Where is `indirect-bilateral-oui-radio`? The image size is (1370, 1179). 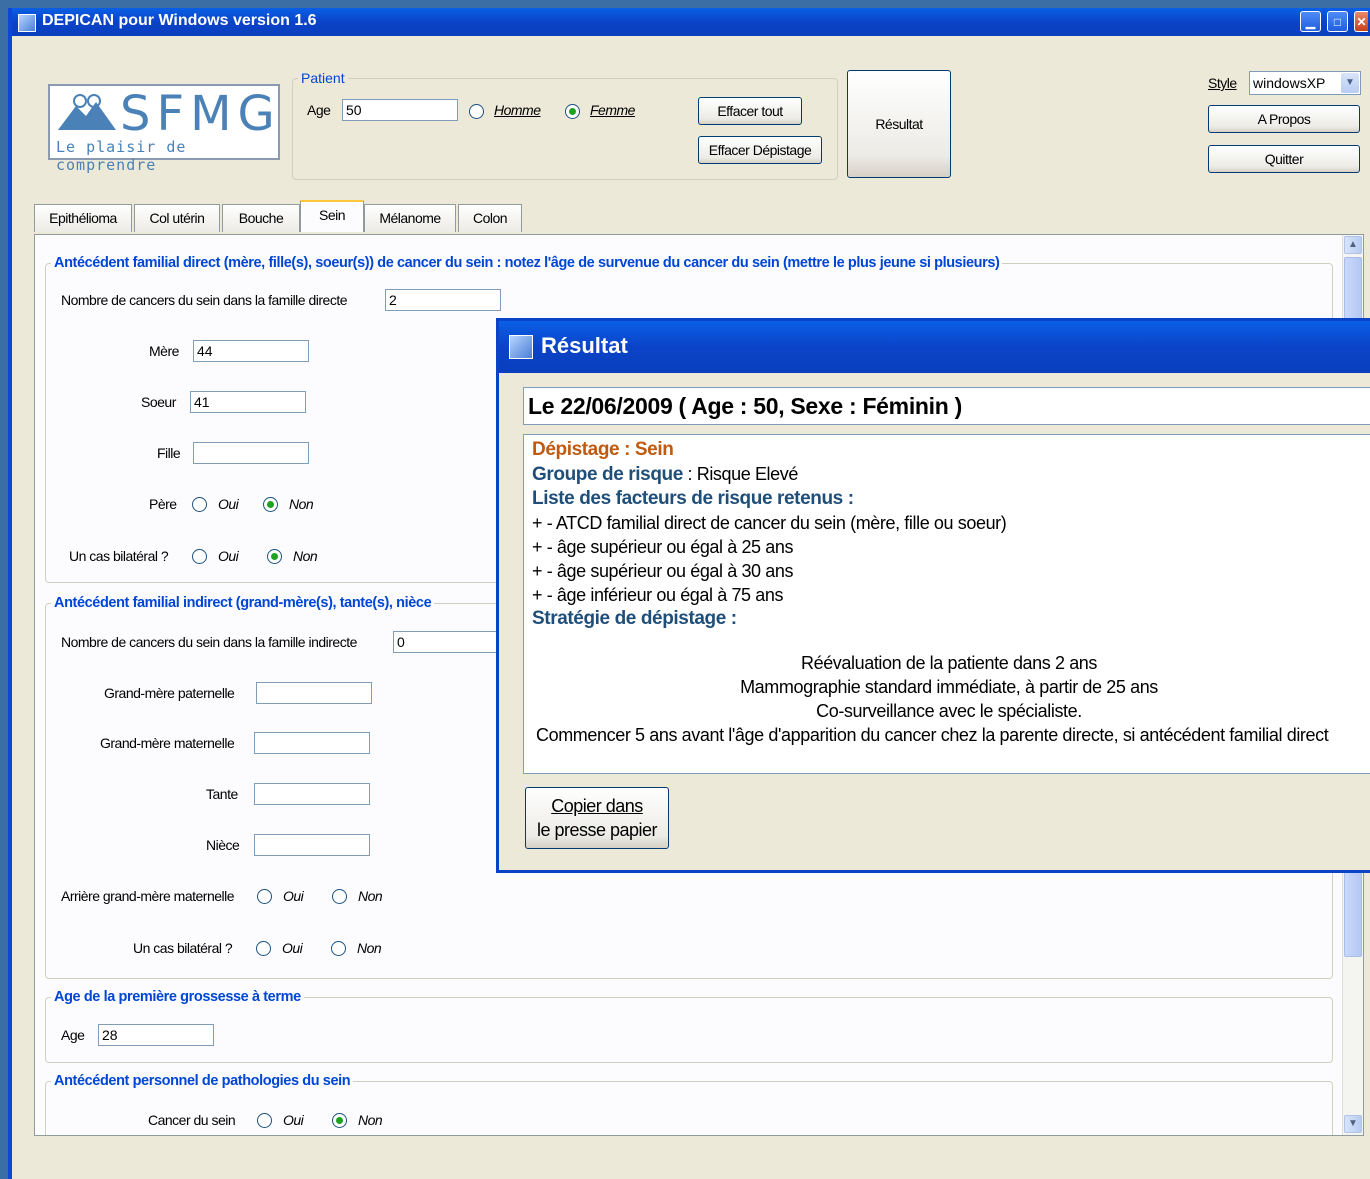
indirect-bilateral-oui-radio is located at coordinates (263, 948).